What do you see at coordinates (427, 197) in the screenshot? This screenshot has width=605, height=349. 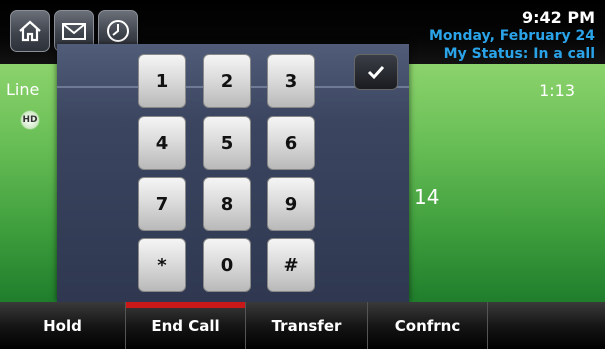 I see `call-number-partial: 14` at bounding box center [427, 197].